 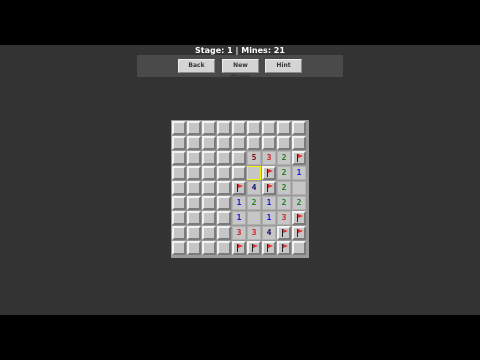 I want to click on toolbar: Back New Game Hint, so click(x=240, y=68).